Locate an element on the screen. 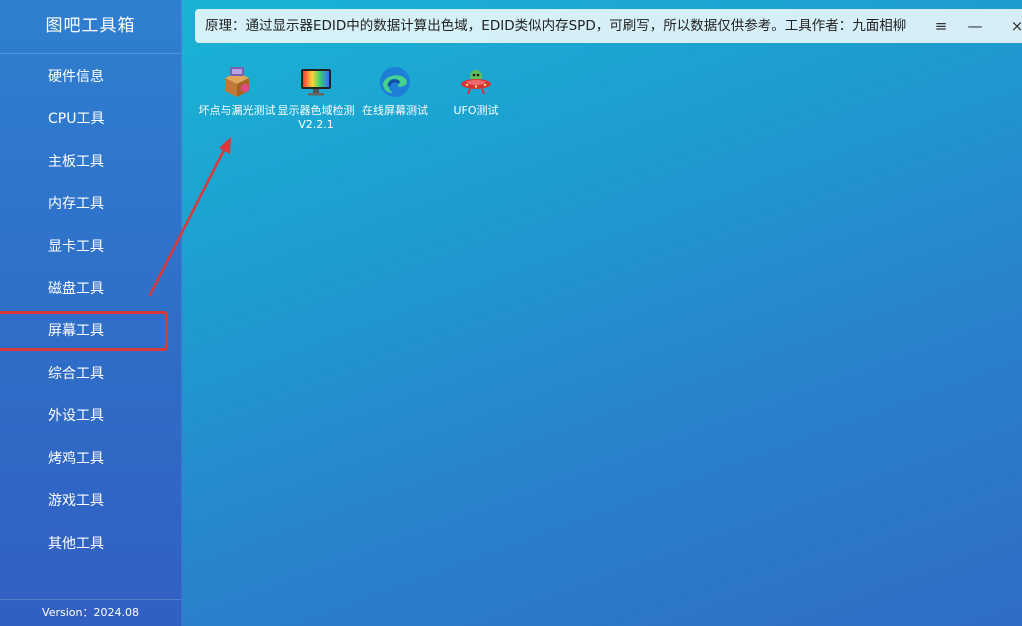 Image resolution: width=1022 pixels, height=626 pixels. sidebar-item-memory-tools: 内存工具 is located at coordinates (90, 204).